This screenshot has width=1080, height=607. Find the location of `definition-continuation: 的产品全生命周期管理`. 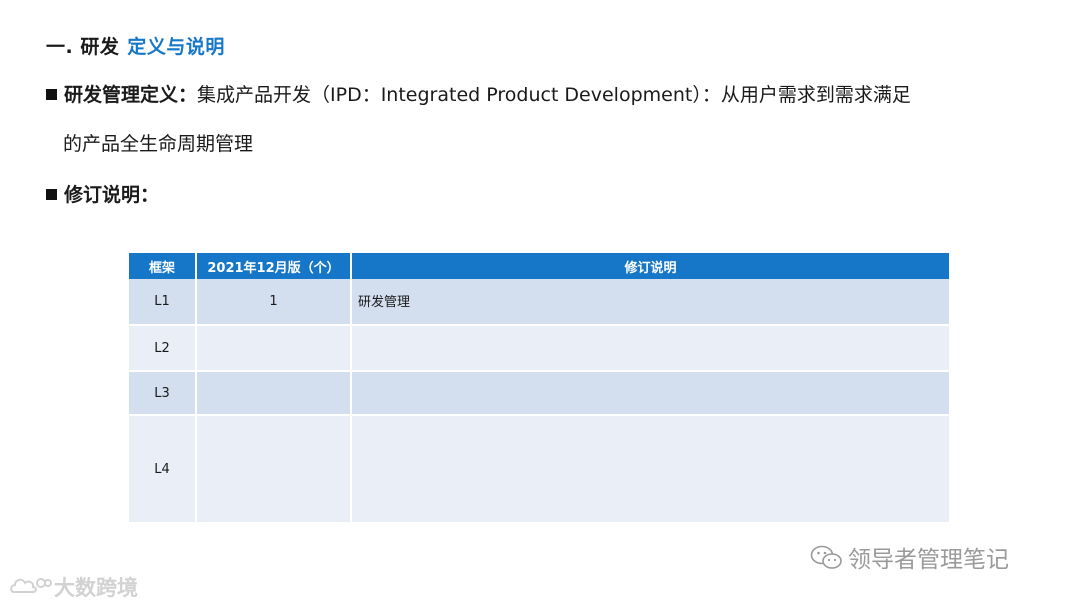

definition-continuation: 的产品全生命周期管理 is located at coordinates (158, 144).